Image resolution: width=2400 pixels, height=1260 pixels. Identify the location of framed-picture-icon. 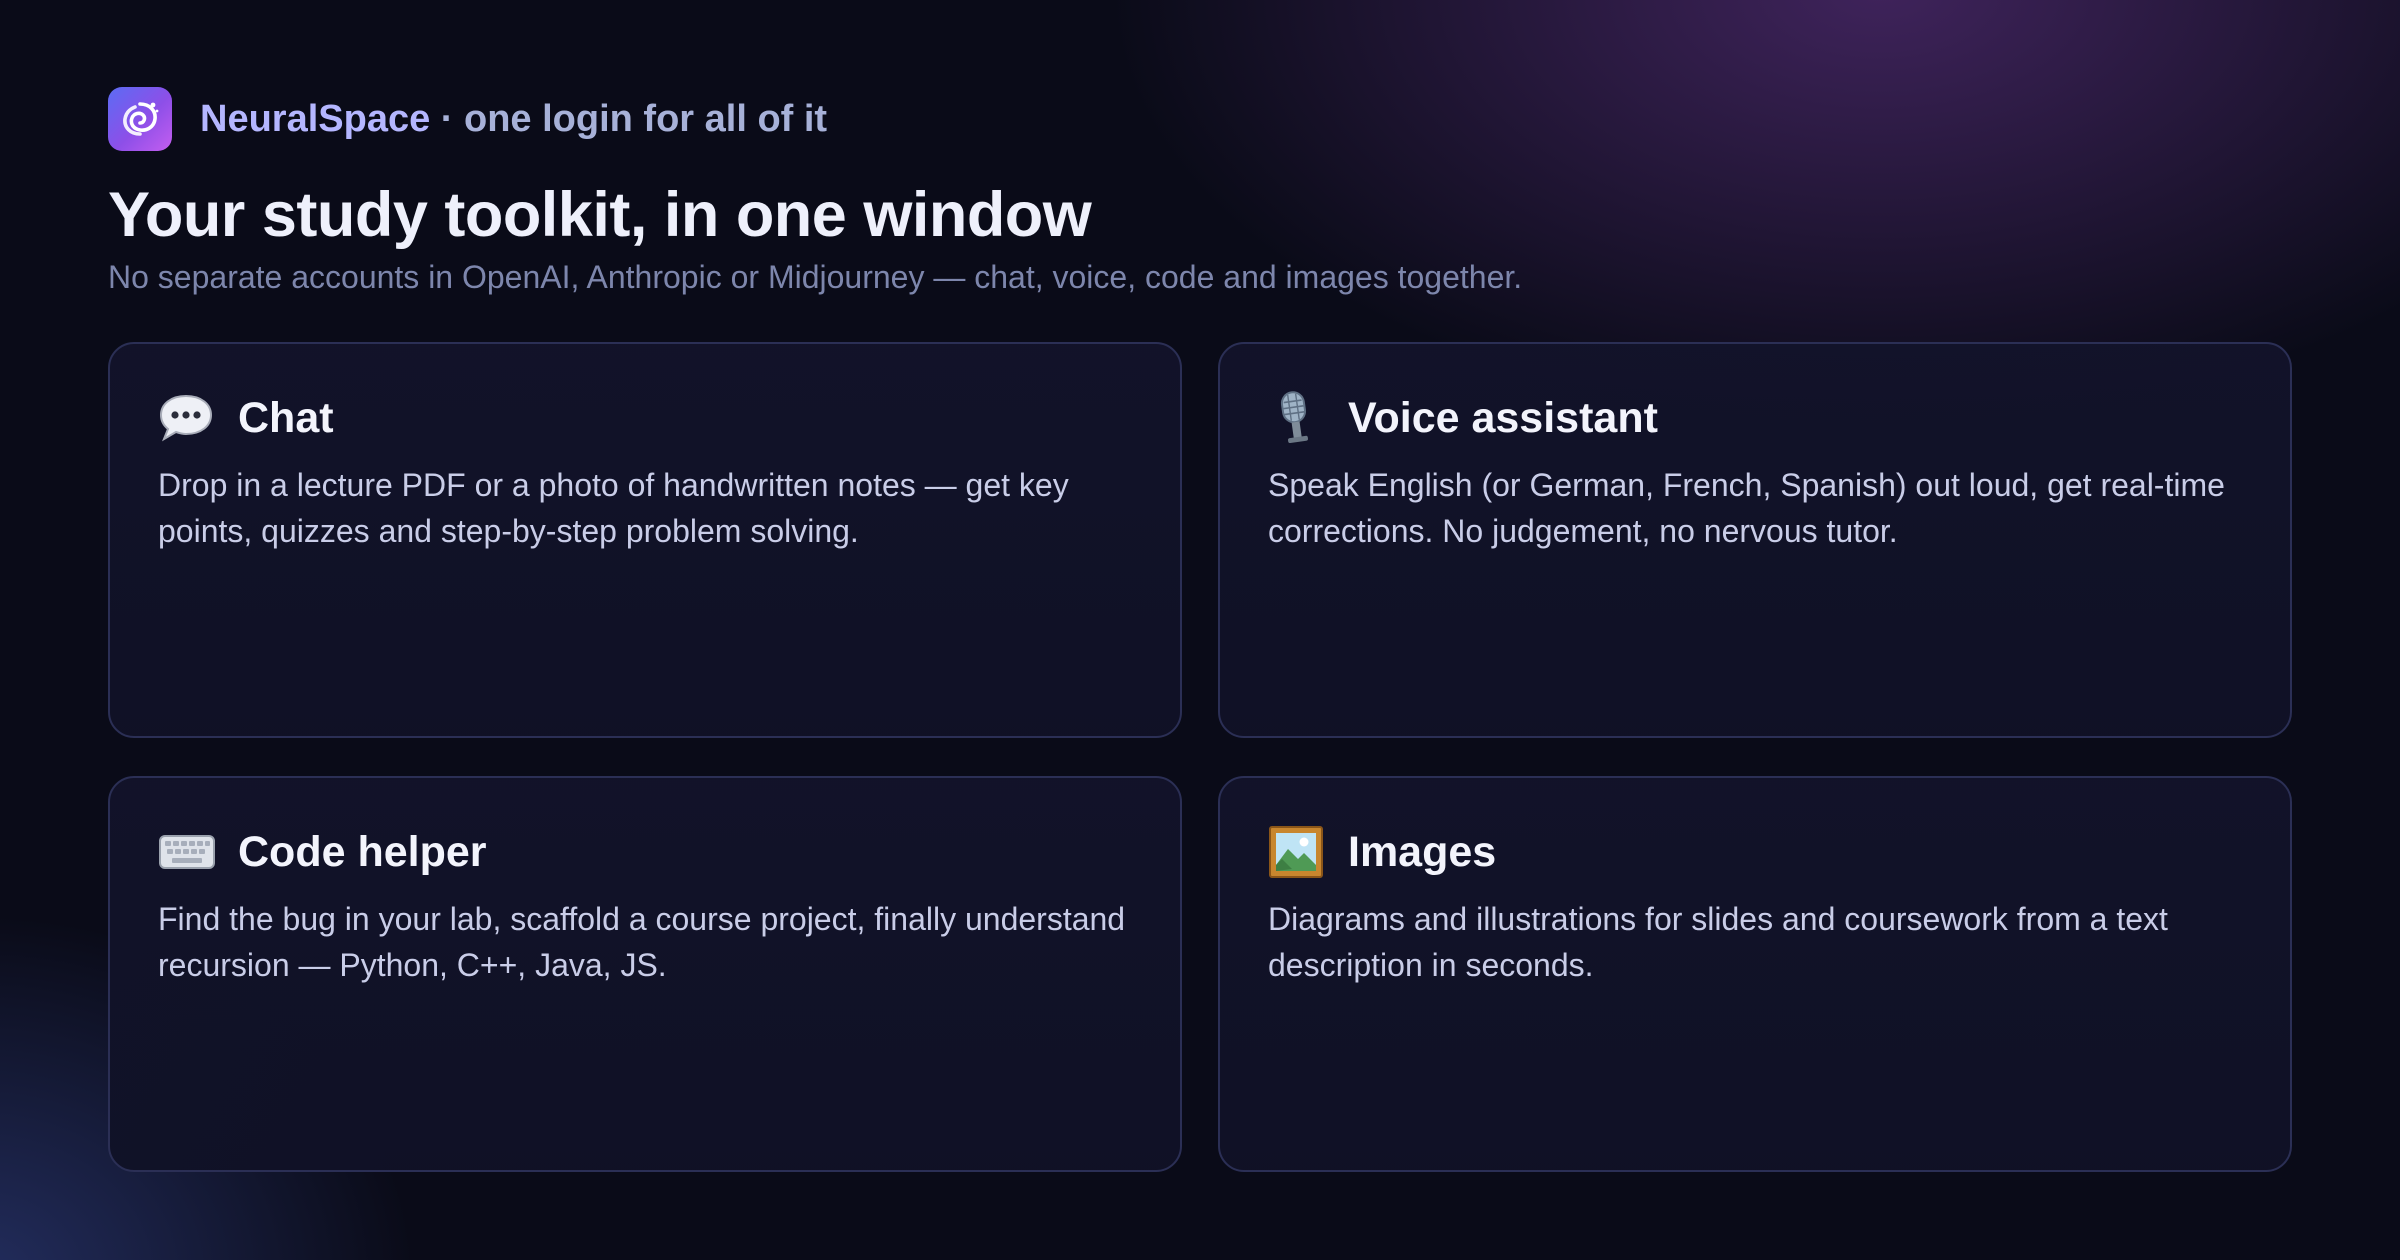
(1298, 852).